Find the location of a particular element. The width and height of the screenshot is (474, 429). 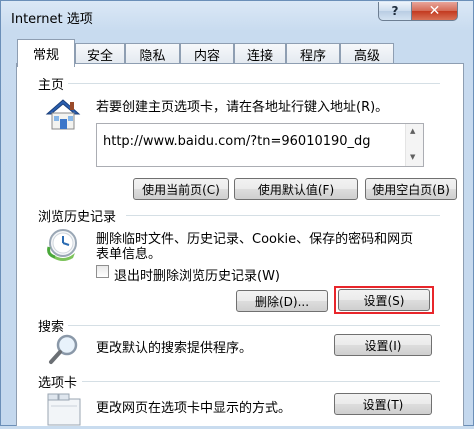

help-button: ? is located at coordinates (395, 11).